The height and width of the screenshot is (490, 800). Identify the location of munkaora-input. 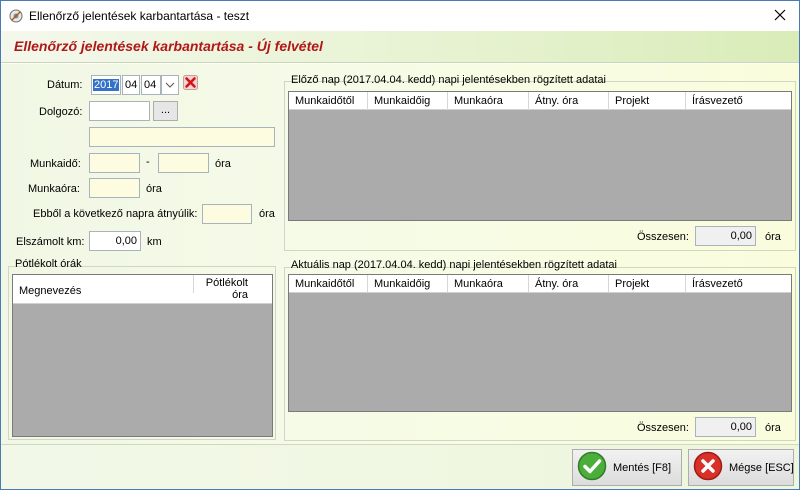
(114, 188).